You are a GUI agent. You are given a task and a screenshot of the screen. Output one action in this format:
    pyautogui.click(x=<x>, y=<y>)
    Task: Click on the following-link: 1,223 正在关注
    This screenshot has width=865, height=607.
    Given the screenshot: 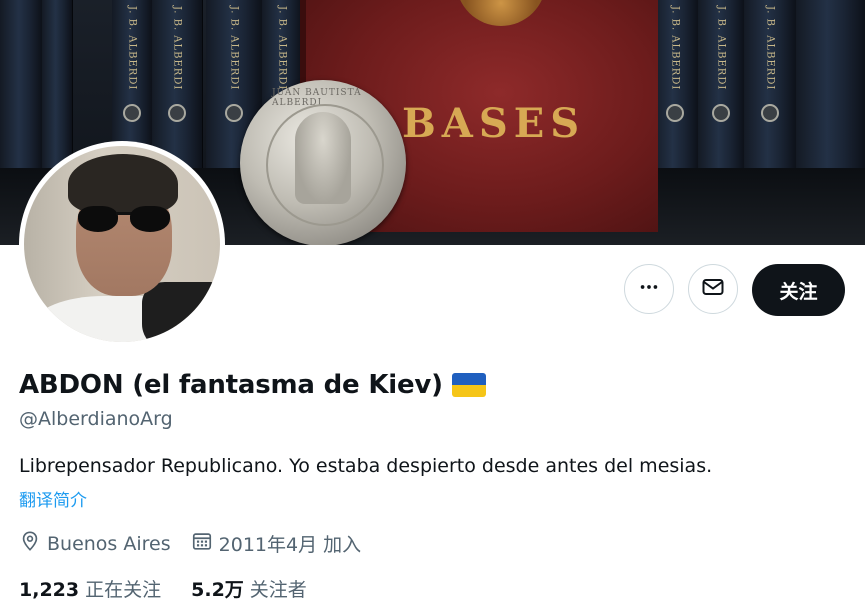 What is the action you would take?
    pyautogui.click(x=90, y=588)
    